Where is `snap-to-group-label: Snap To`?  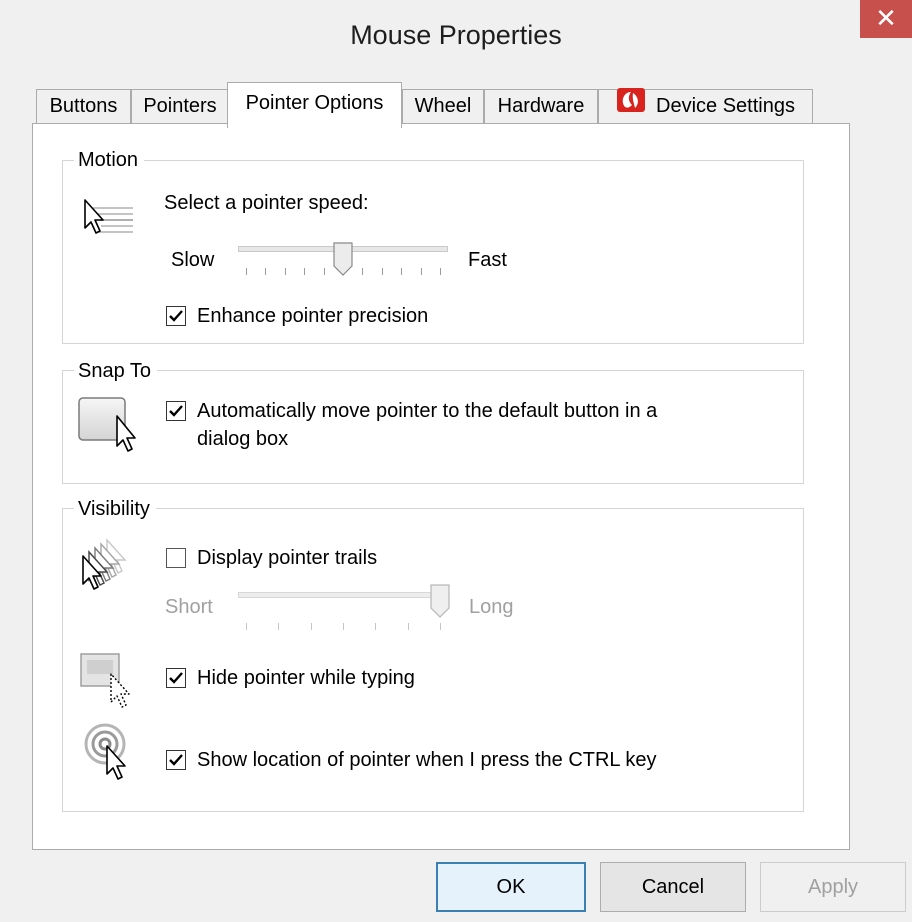
snap-to-group-label: Snap To is located at coordinates (116, 371).